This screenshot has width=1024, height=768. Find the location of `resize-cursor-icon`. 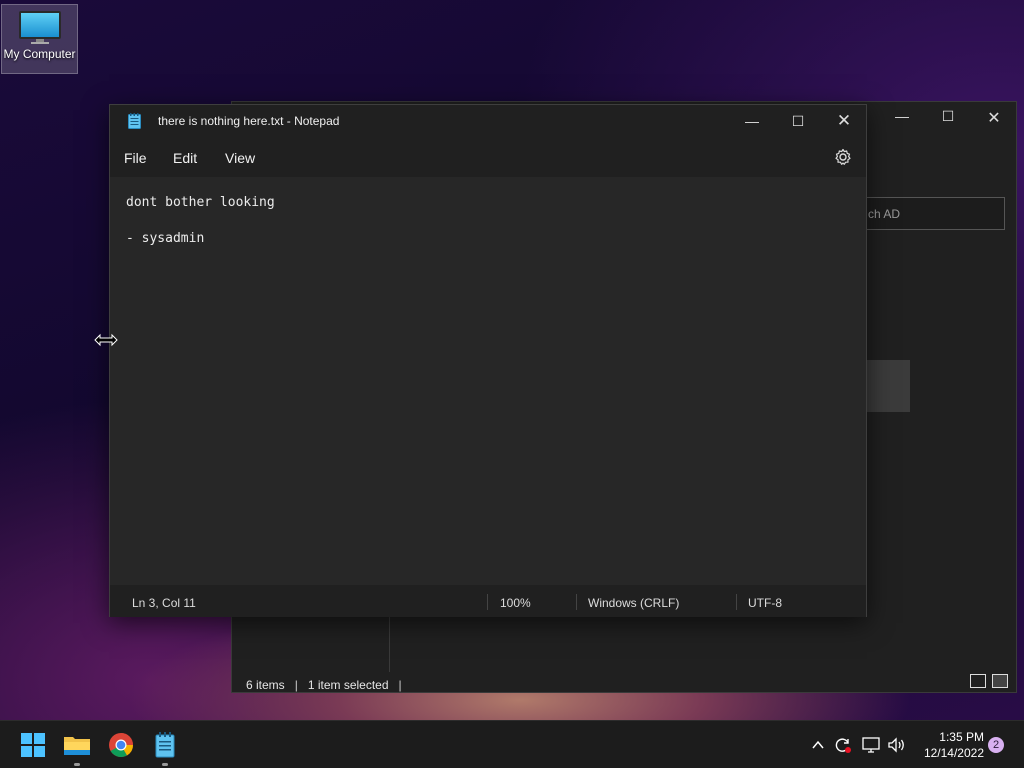

resize-cursor-icon is located at coordinates (106, 340).